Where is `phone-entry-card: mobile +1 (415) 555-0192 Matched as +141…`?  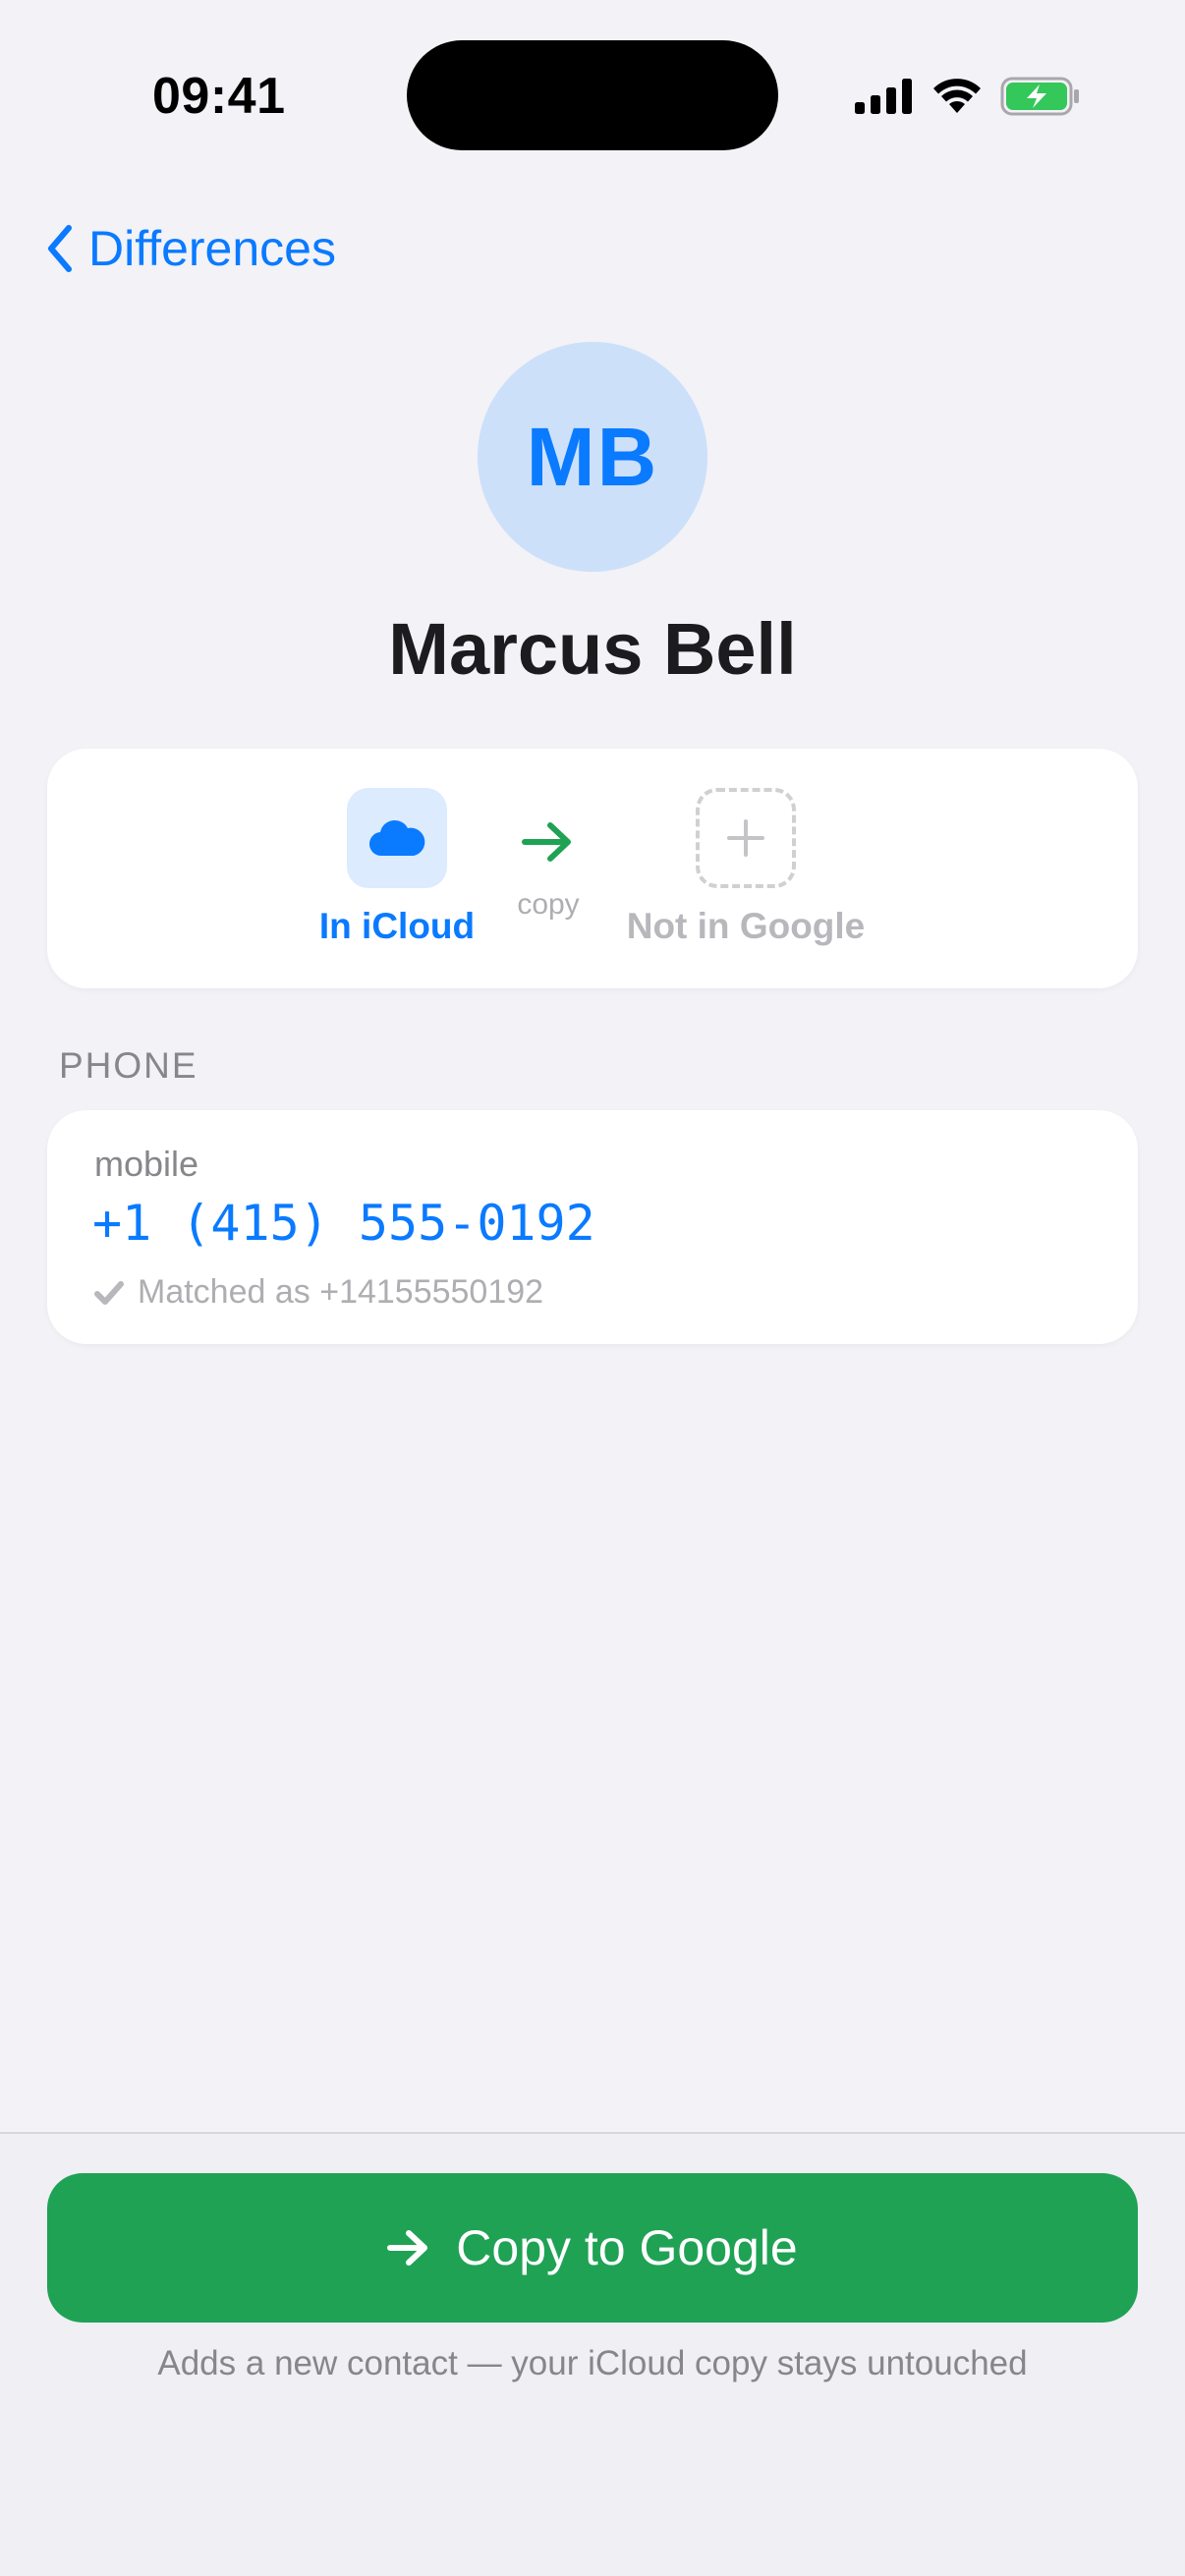
phone-entry-card: mobile +1 (415) 555-0192 Matched as +141… is located at coordinates (592, 1227).